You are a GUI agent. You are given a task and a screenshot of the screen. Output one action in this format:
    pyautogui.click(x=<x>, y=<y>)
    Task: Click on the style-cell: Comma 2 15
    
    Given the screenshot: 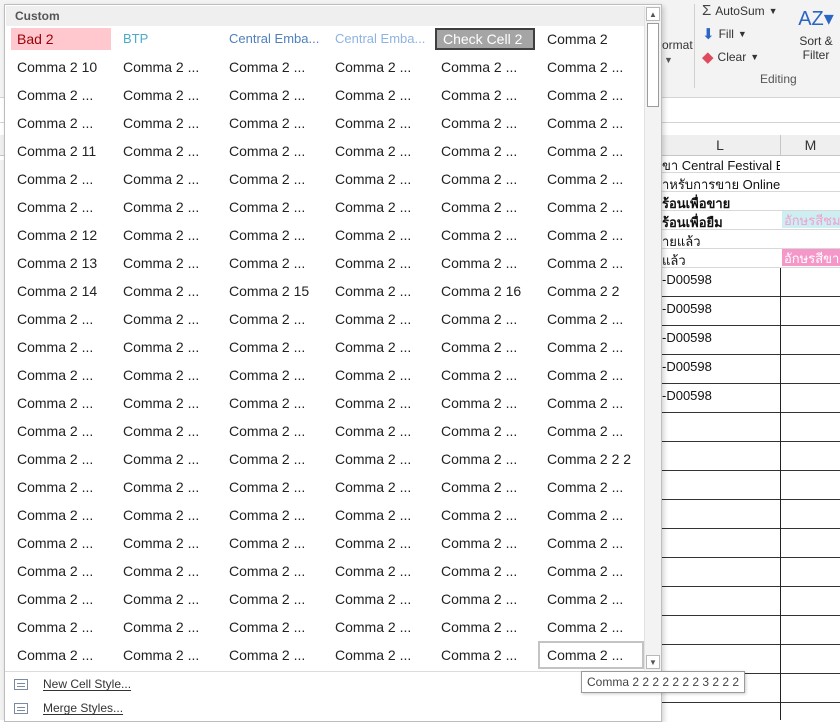 What is the action you would take?
    pyautogui.click(x=273, y=291)
    